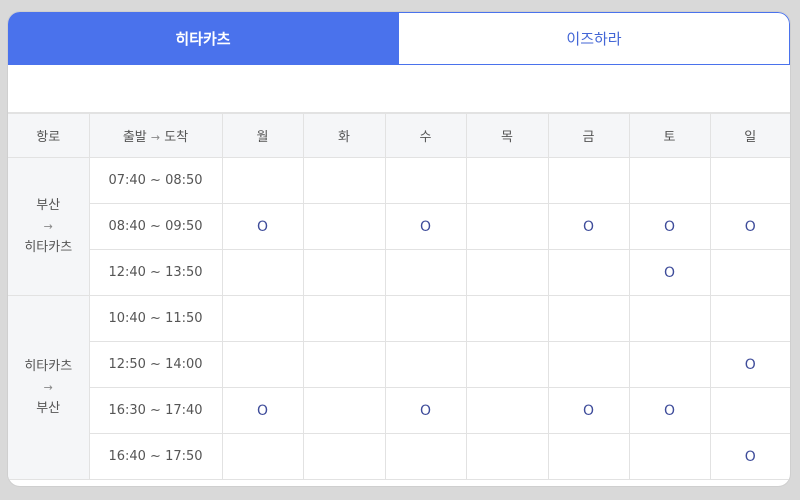 This screenshot has height=500, width=800. I want to click on route-to: 부산, so click(48, 408).